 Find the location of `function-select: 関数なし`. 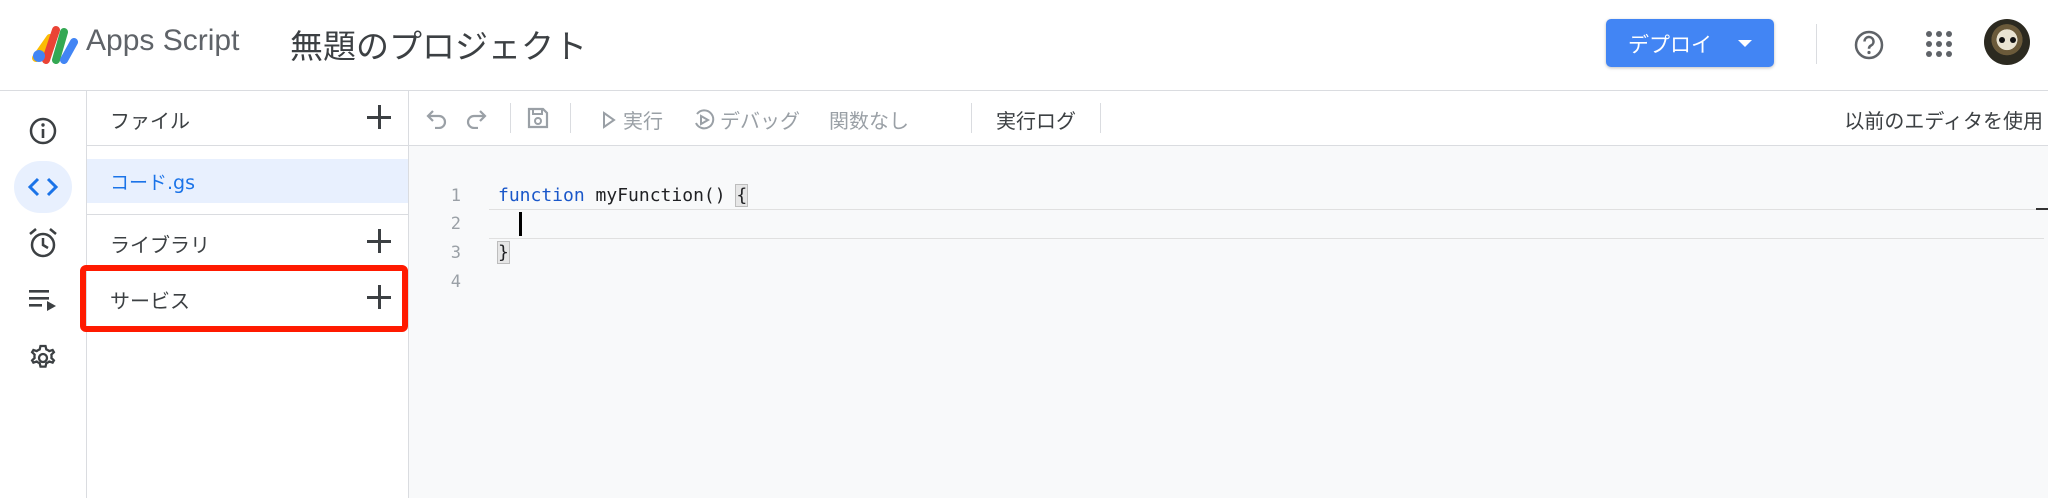

function-select: 関数なし is located at coordinates (869, 119).